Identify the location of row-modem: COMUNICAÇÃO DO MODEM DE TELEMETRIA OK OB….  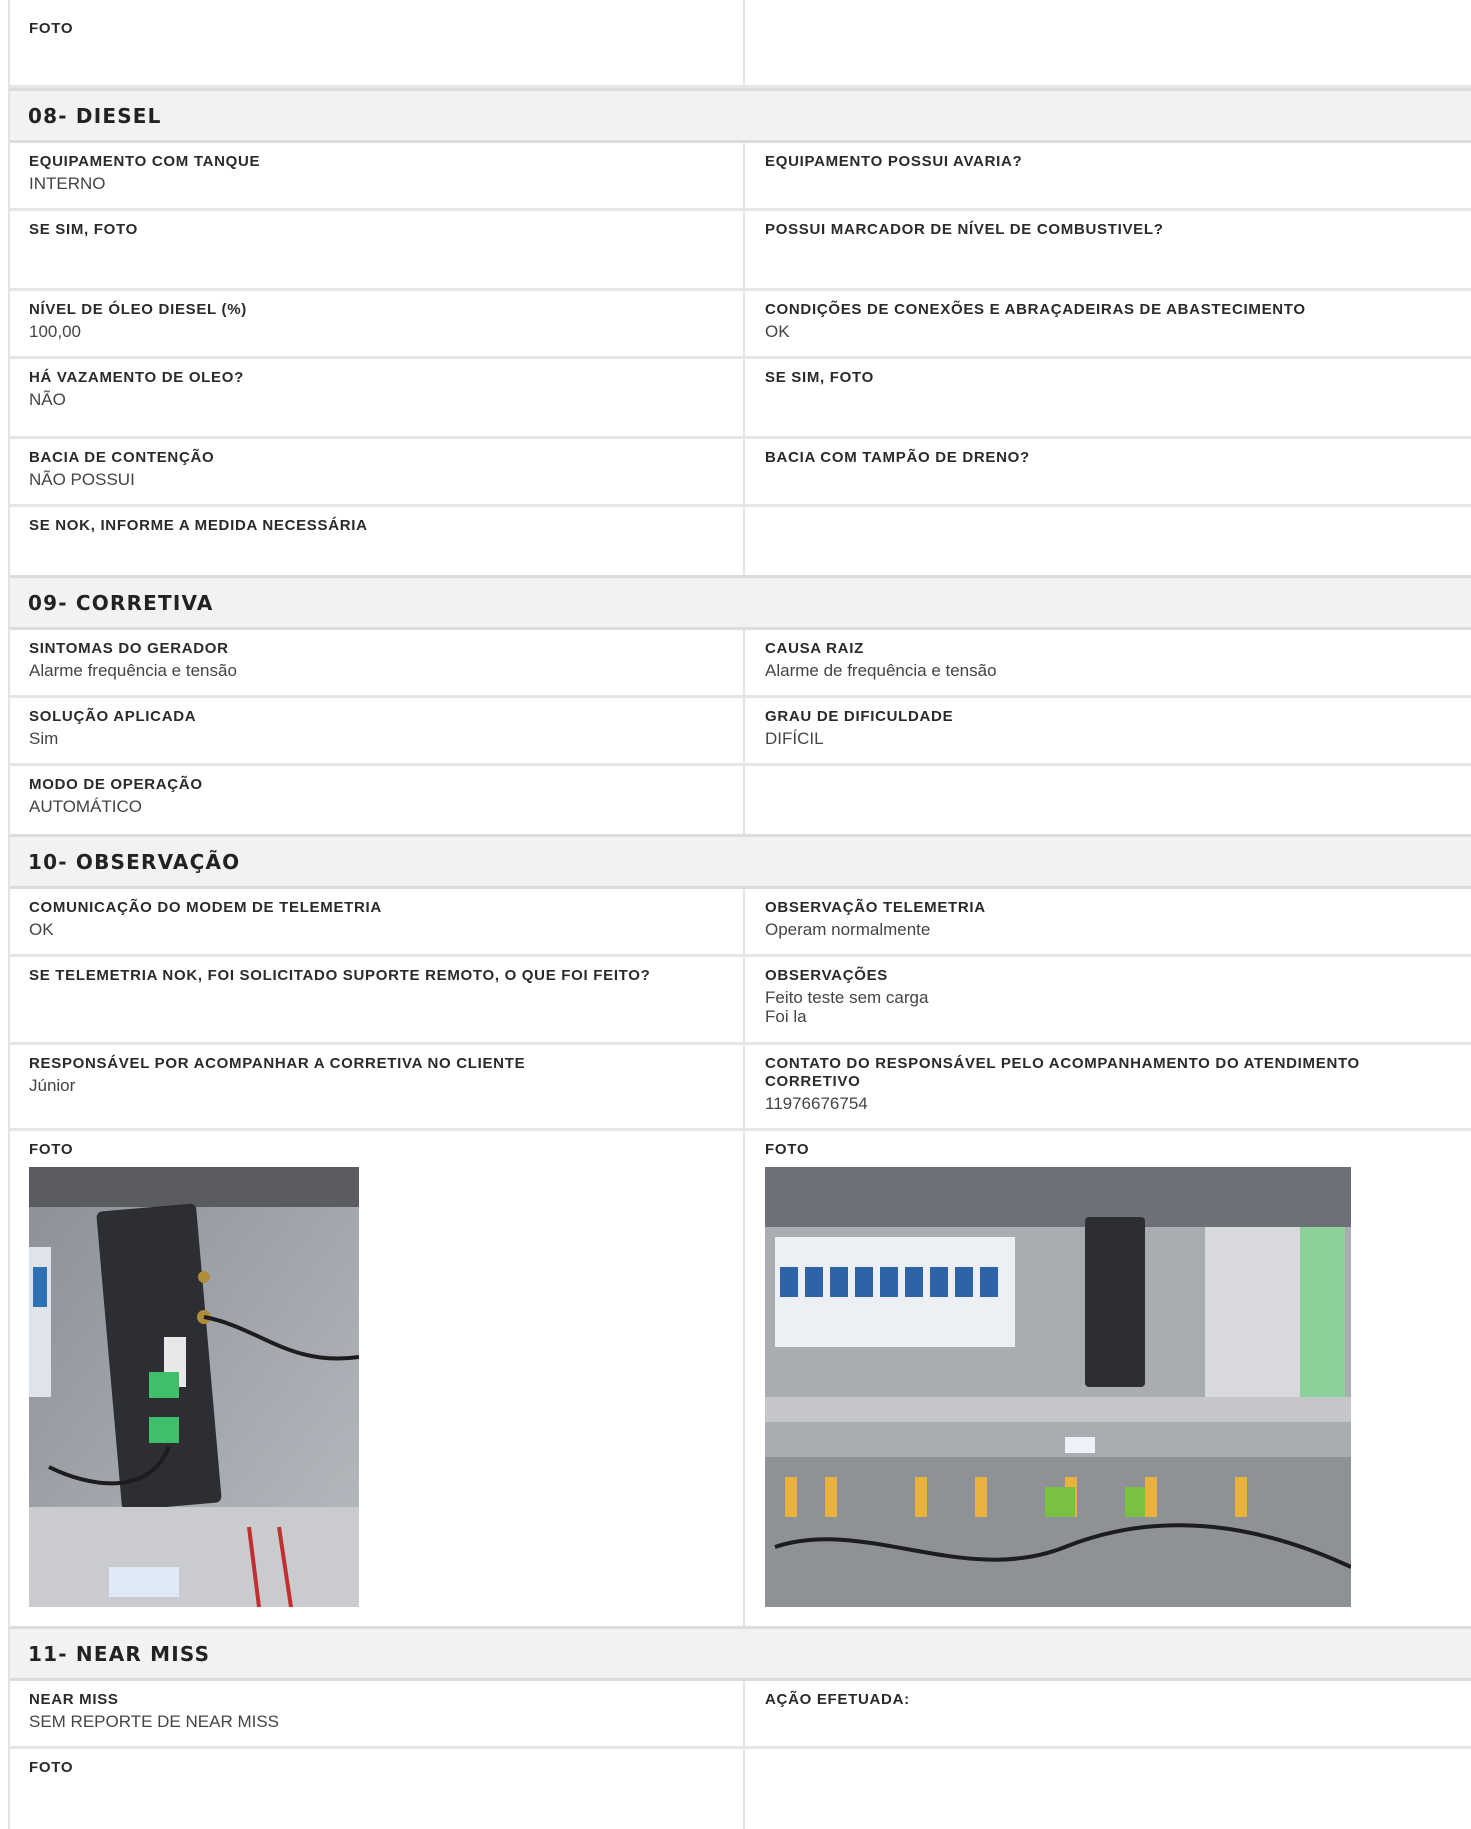
(740, 923).